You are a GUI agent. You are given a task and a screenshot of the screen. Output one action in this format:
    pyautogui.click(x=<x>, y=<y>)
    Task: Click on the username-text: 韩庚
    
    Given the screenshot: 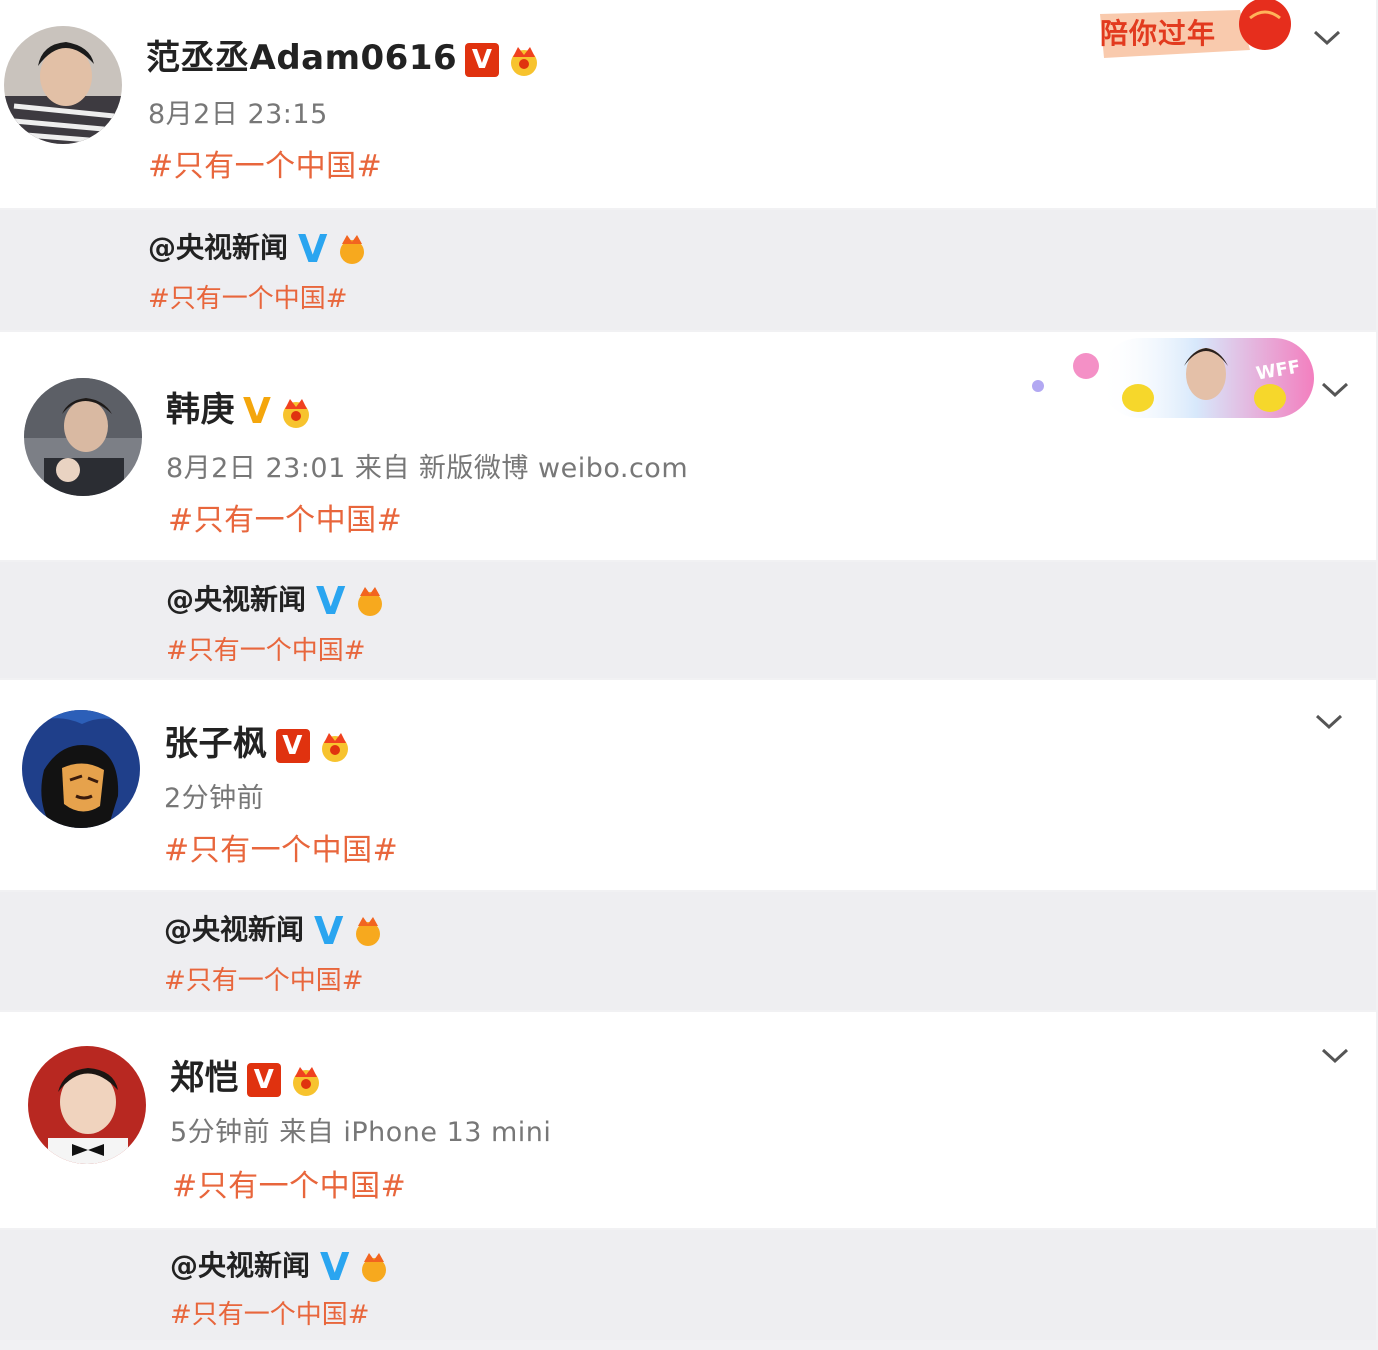 What is the action you would take?
    pyautogui.click(x=200, y=410)
    